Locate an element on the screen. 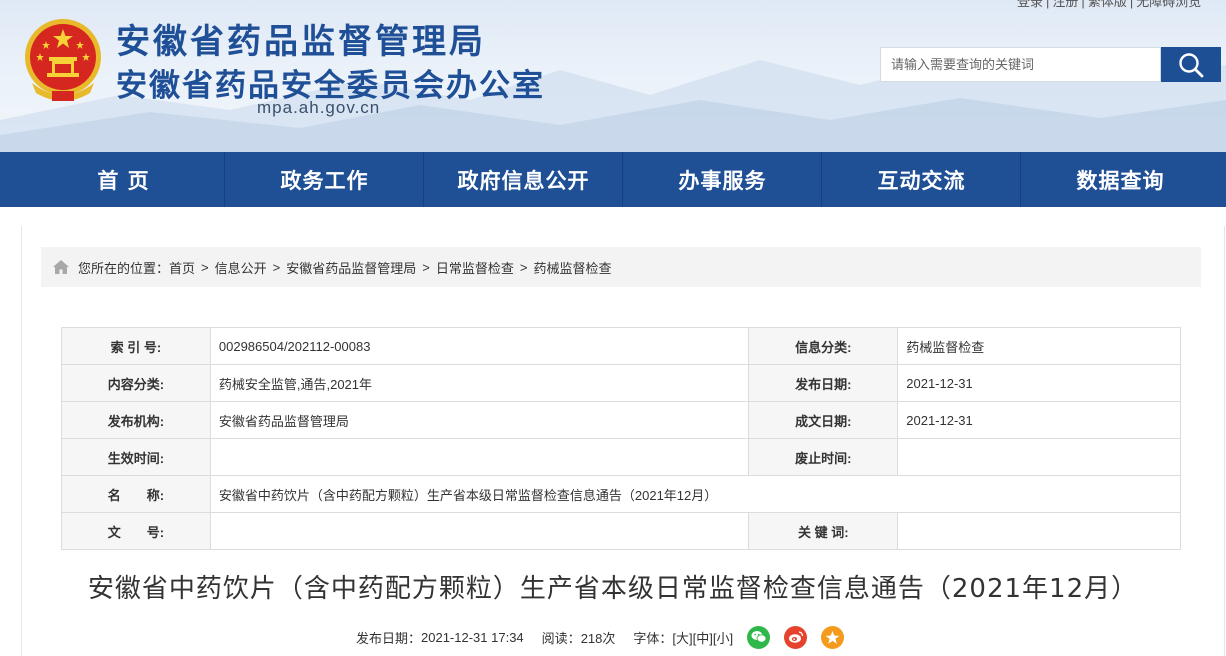 The image size is (1226, 656). publish-time-label: 发布日期： is located at coordinates (389, 638).